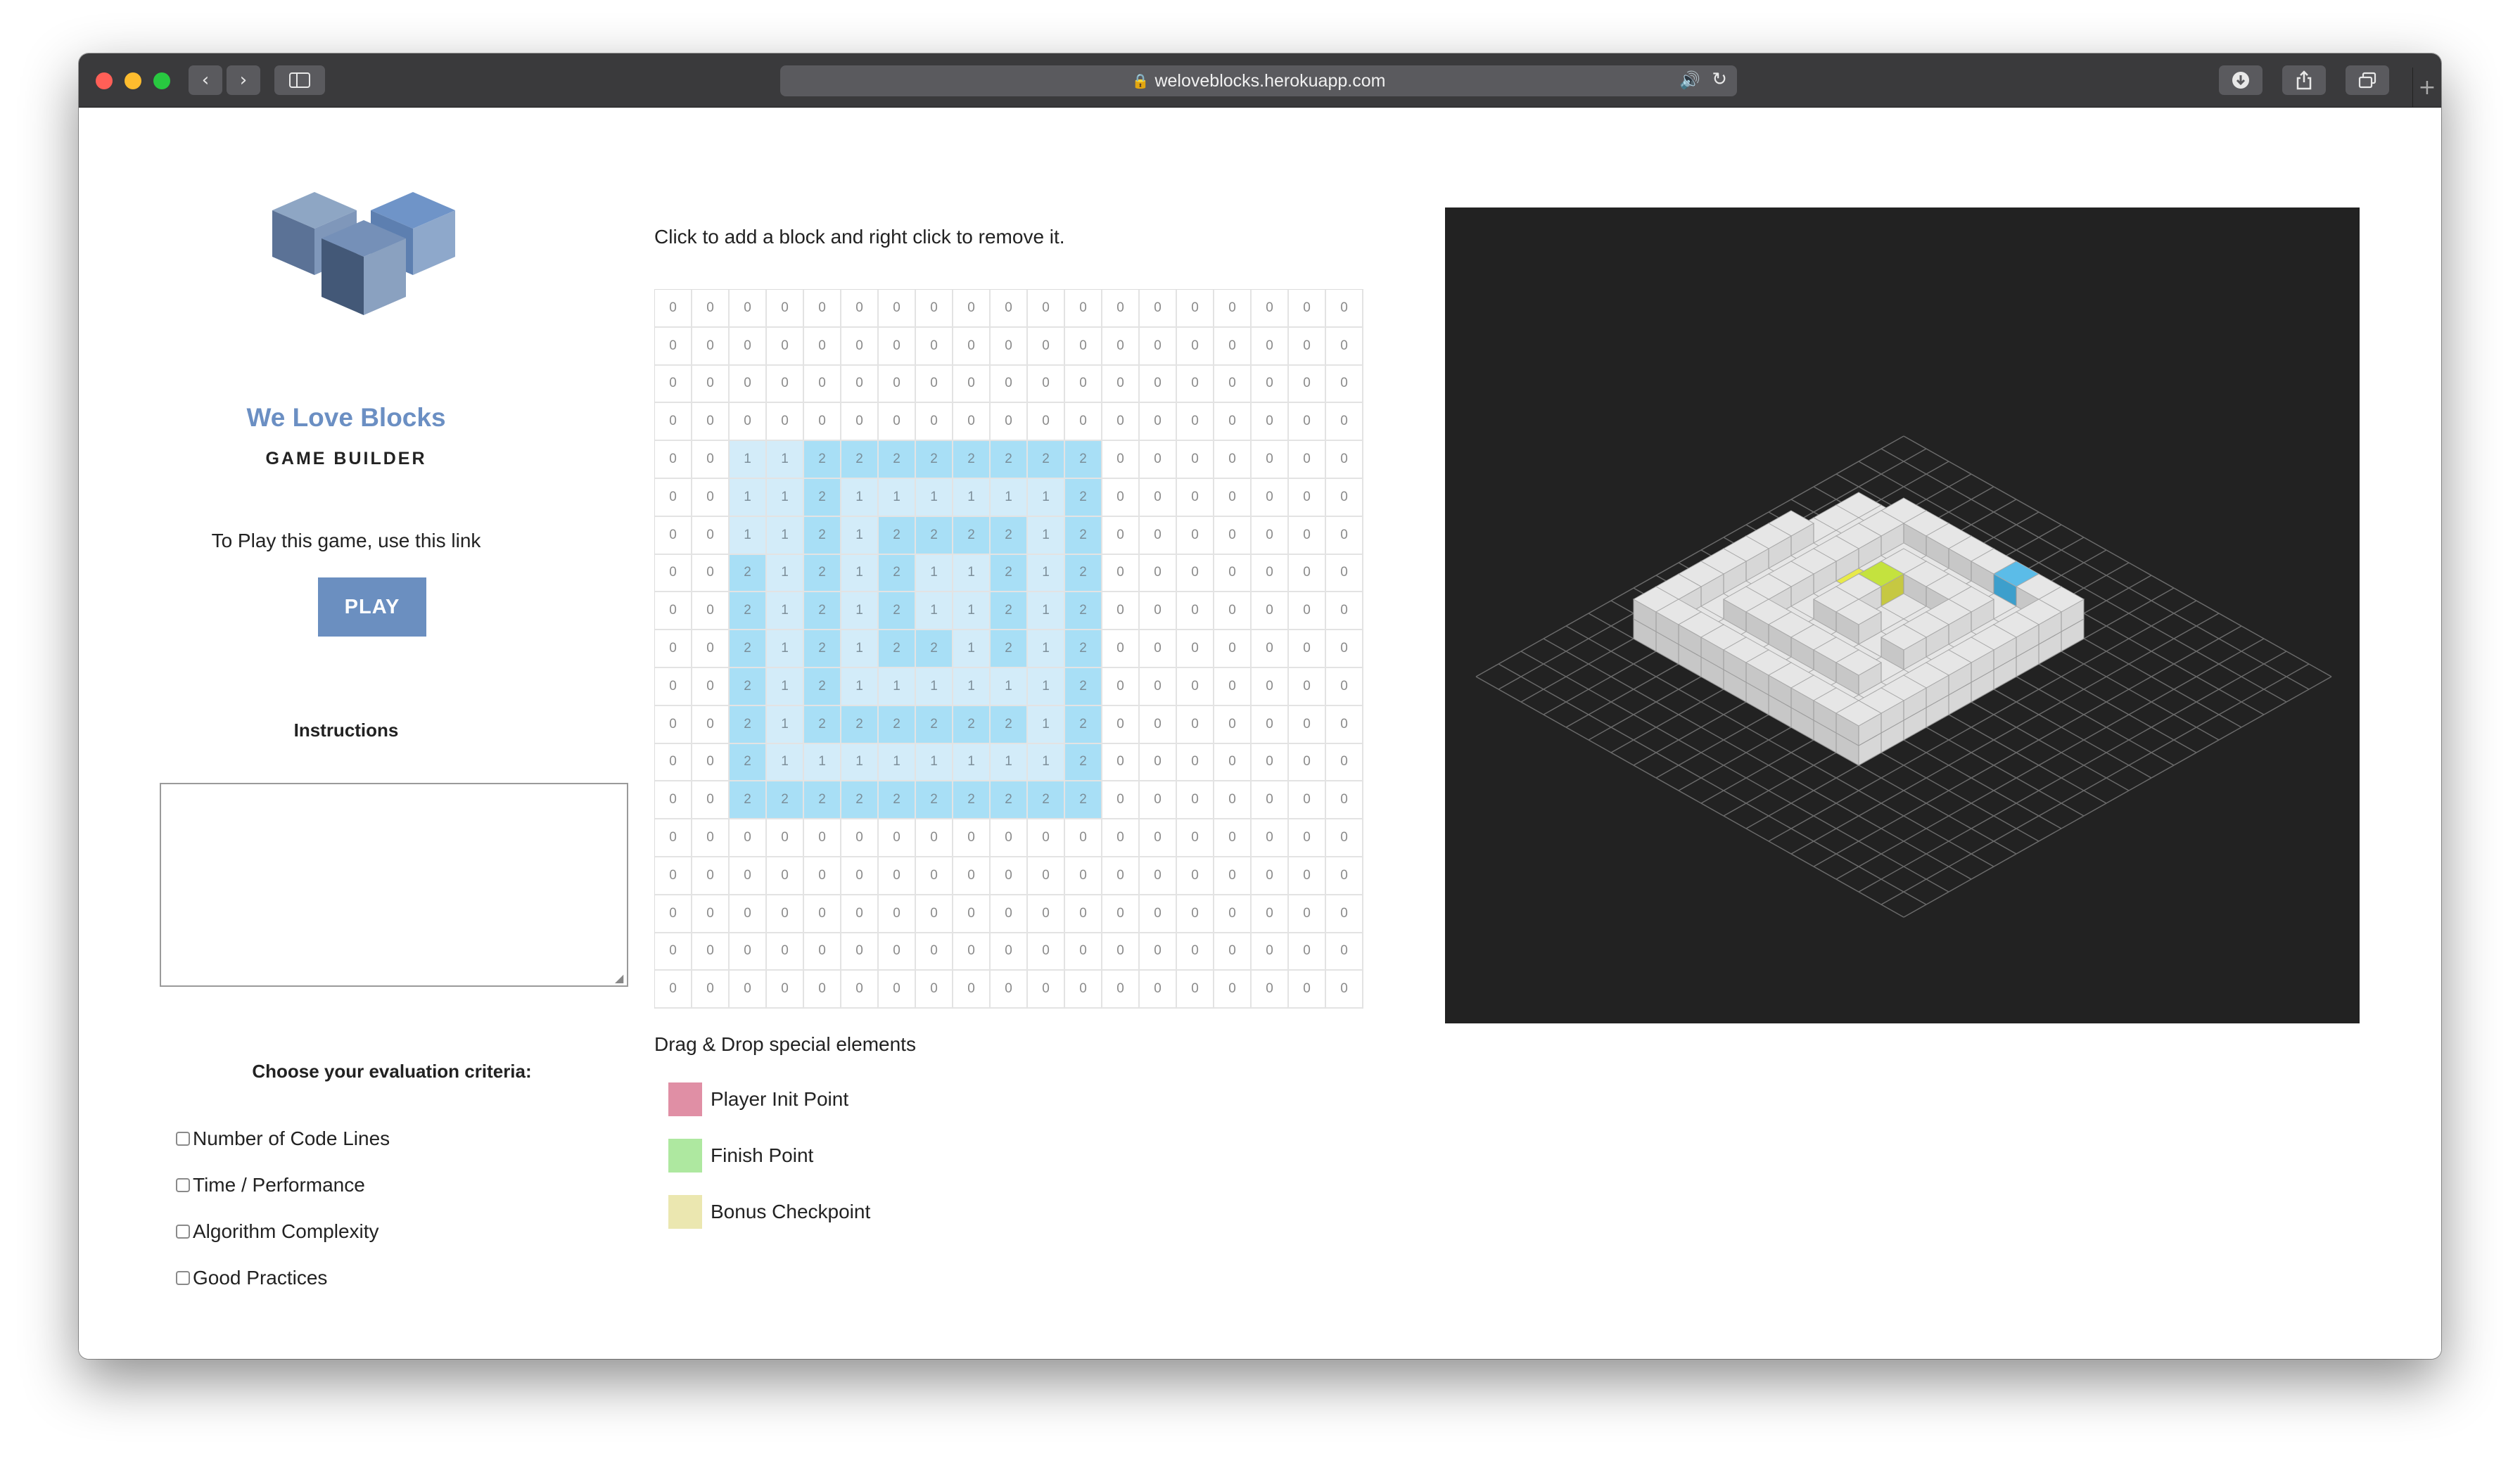  Describe the element at coordinates (2426, 87) in the screenshot. I see `plus-icon: +` at that location.